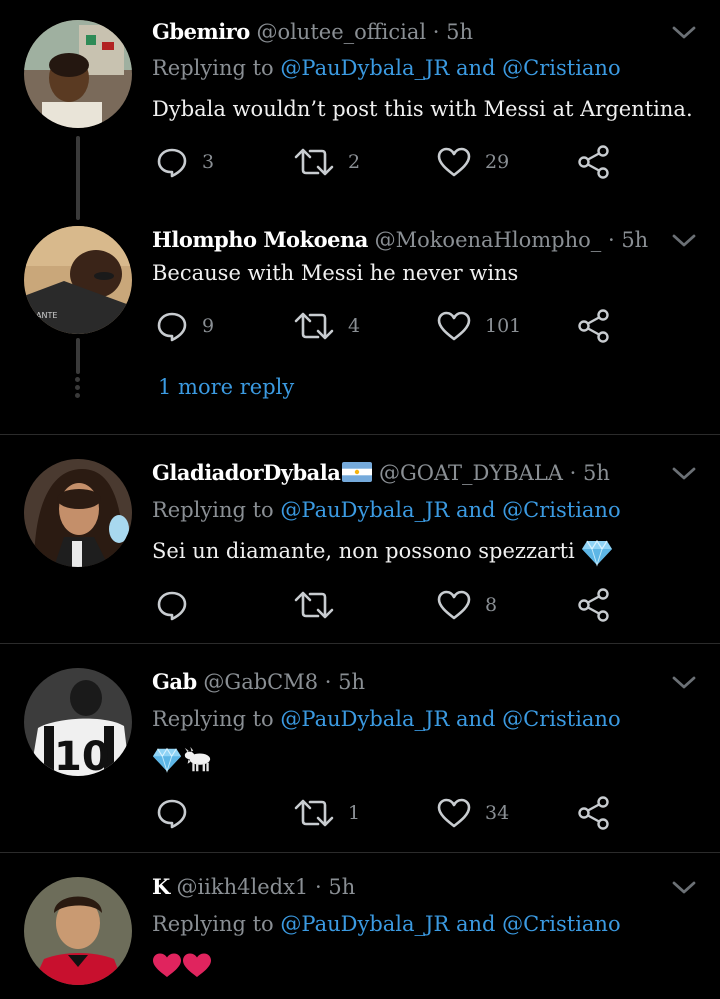  What do you see at coordinates (363, 551) in the screenshot?
I see `tweet-text: Sei un diamante, non possono spezzarti` at bounding box center [363, 551].